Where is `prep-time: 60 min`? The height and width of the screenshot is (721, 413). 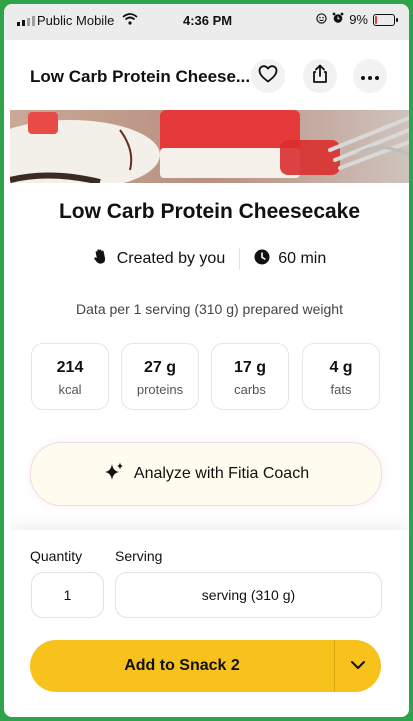
prep-time: 60 min is located at coordinates (302, 258).